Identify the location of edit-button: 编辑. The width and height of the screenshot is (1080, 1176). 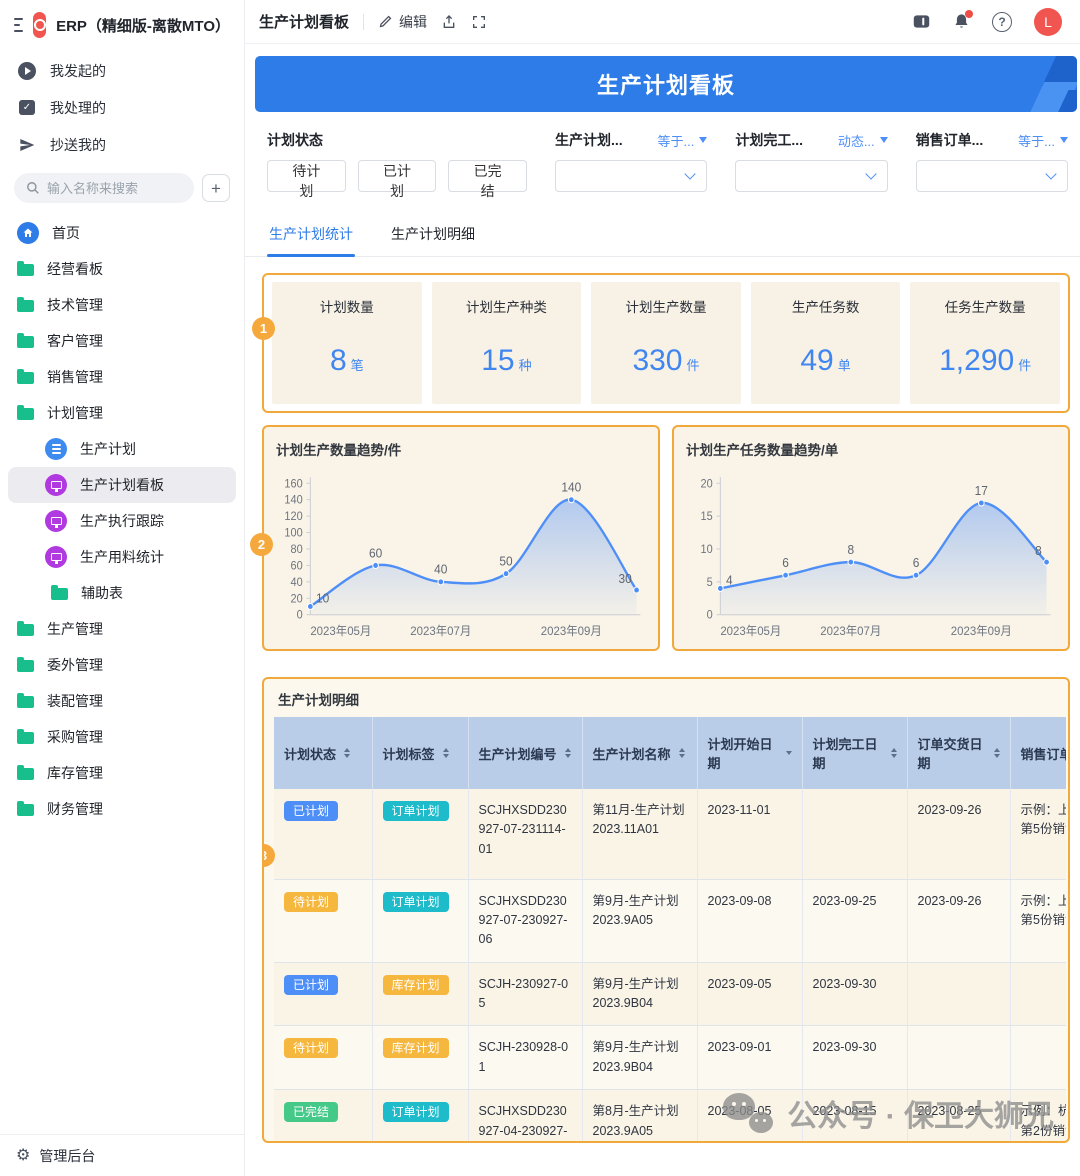
(402, 22).